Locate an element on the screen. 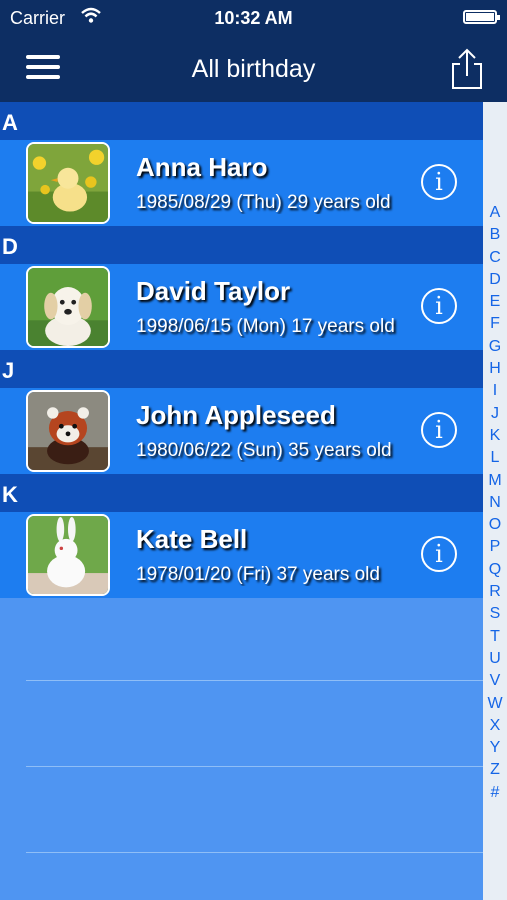 This screenshot has height=900, width=507. index-letter: B is located at coordinates (495, 235).